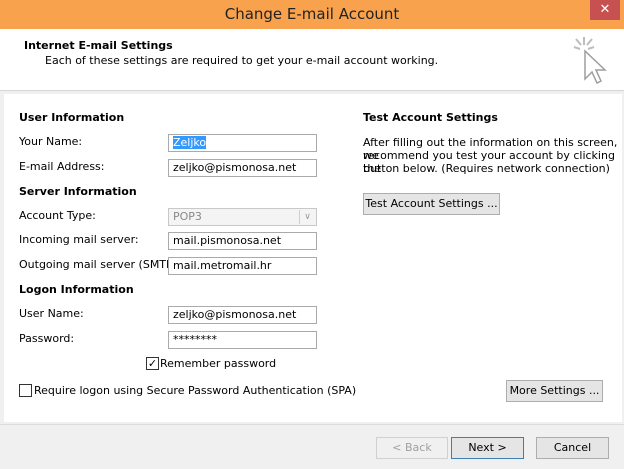 Image resolution: width=624 pixels, height=469 pixels. Describe the element at coordinates (242, 168) in the screenshot. I see `email-address-input: zeljko@pismonosa.net` at that location.